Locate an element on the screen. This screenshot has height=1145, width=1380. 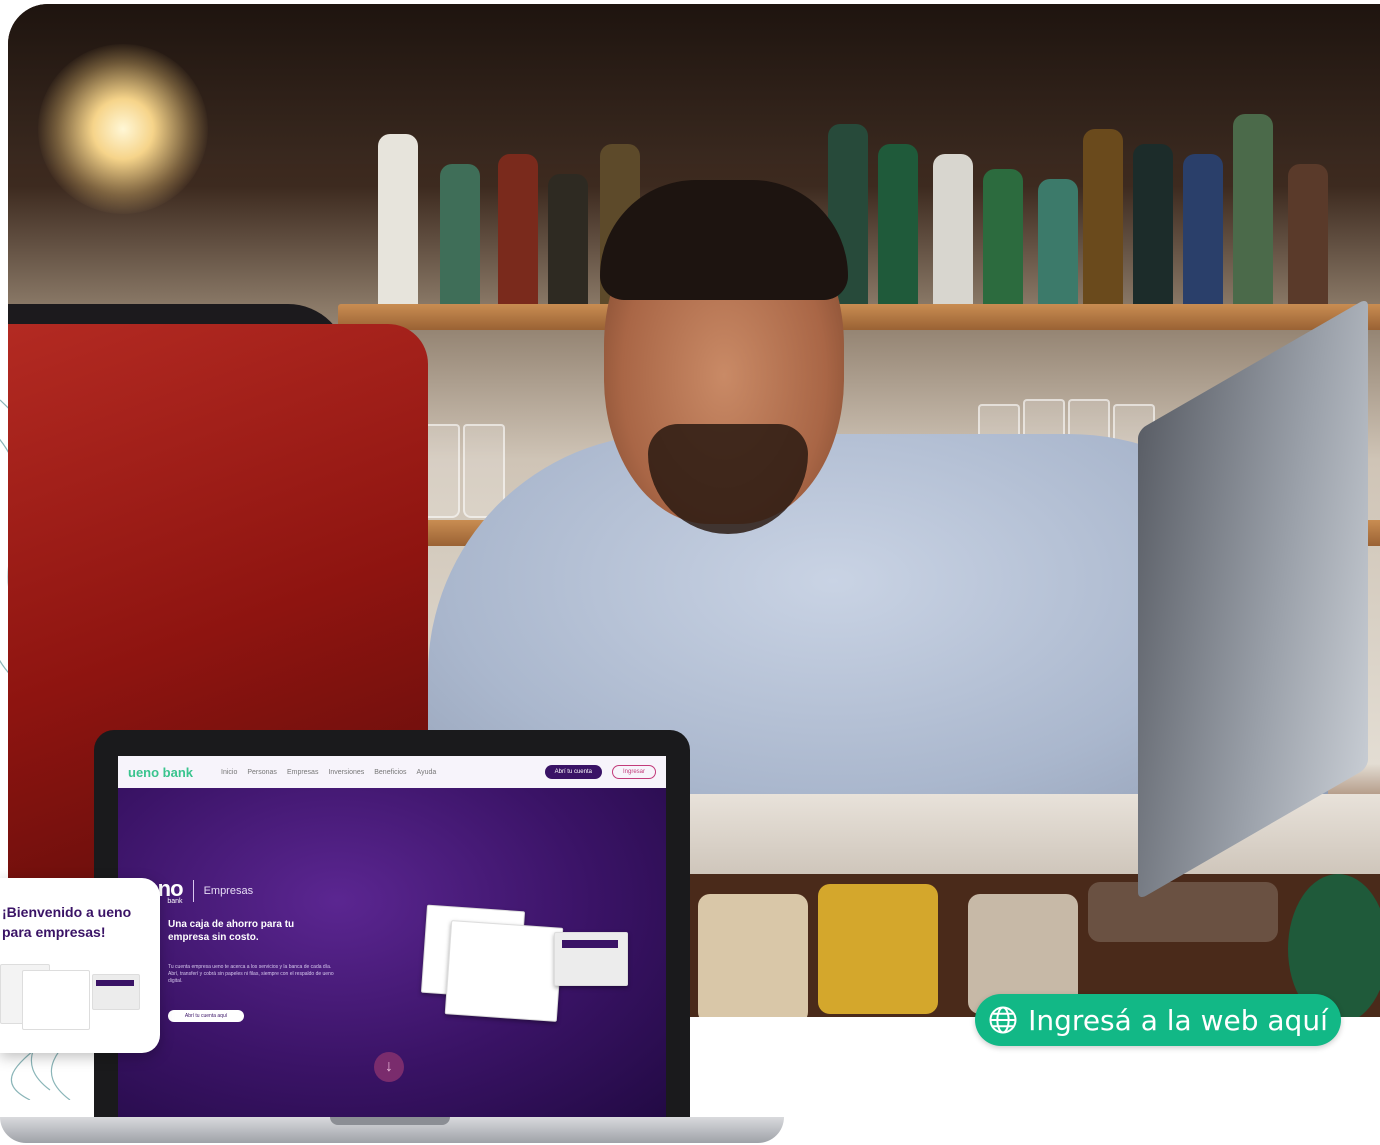
open-account-button: Abrí tu cuenta is located at coordinates (573, 772).